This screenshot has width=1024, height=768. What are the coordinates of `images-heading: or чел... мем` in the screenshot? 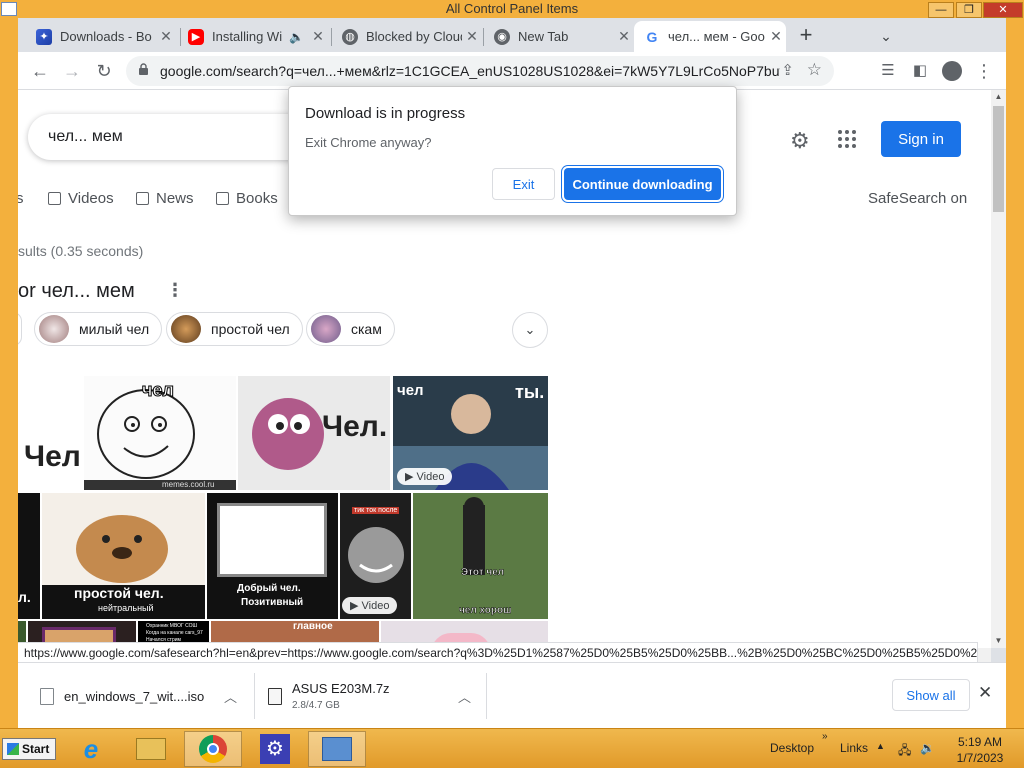 It's located at (76, 291).